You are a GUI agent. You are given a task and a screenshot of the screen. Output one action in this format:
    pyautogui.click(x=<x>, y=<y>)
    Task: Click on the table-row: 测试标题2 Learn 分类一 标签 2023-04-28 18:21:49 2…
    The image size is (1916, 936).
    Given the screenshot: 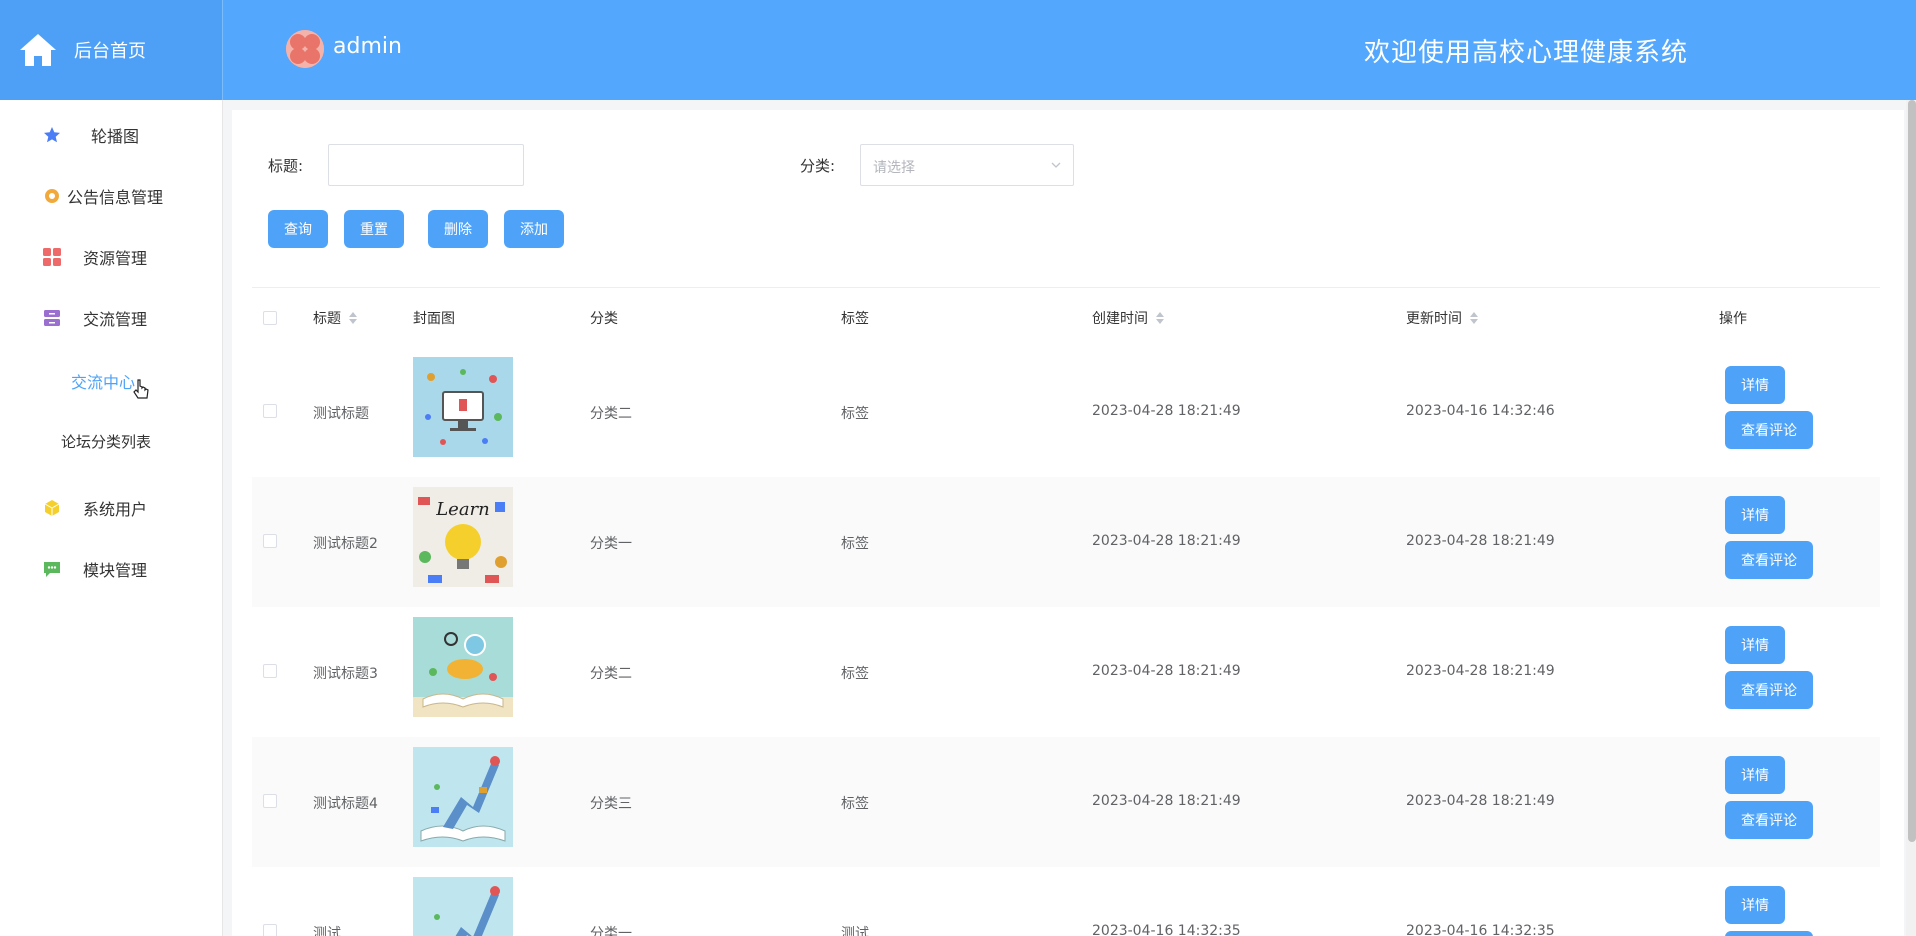 What is the action you would take?
    pyautogui.click(x=1066, y=542)
    